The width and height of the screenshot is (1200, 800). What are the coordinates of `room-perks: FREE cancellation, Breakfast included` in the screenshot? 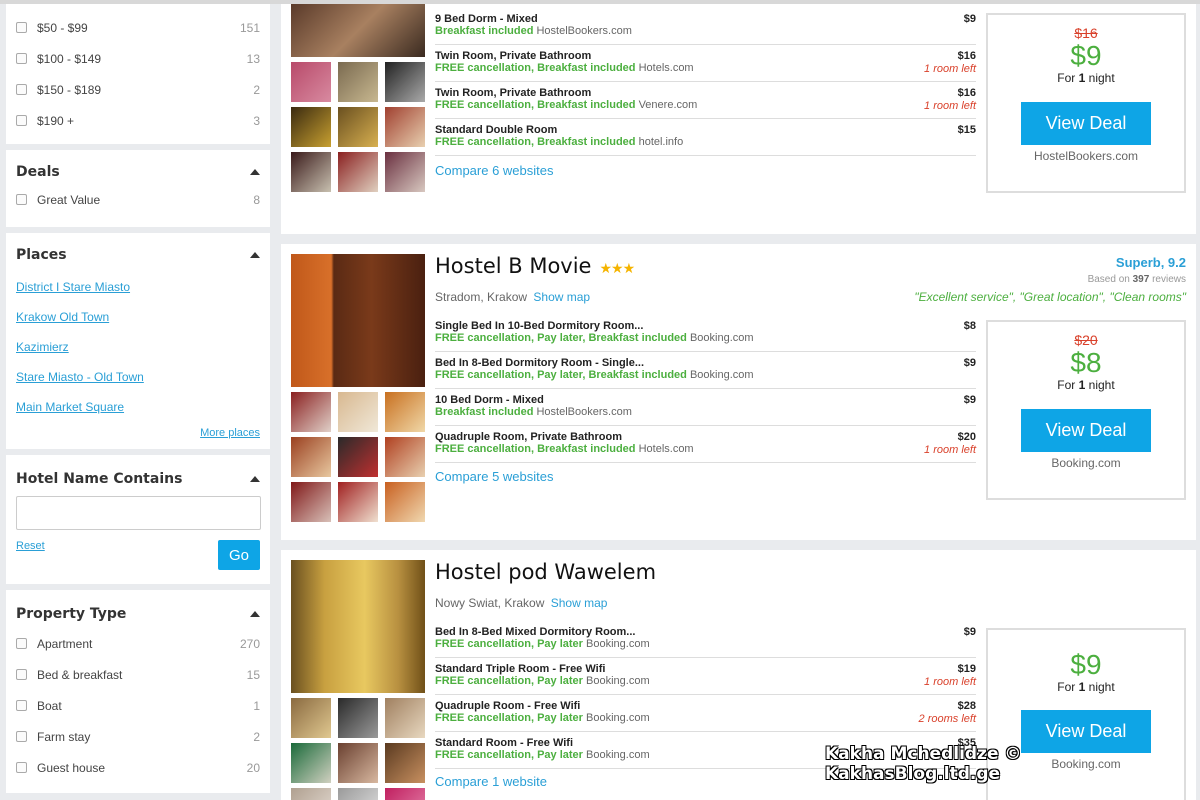 It's located at (535, 68).